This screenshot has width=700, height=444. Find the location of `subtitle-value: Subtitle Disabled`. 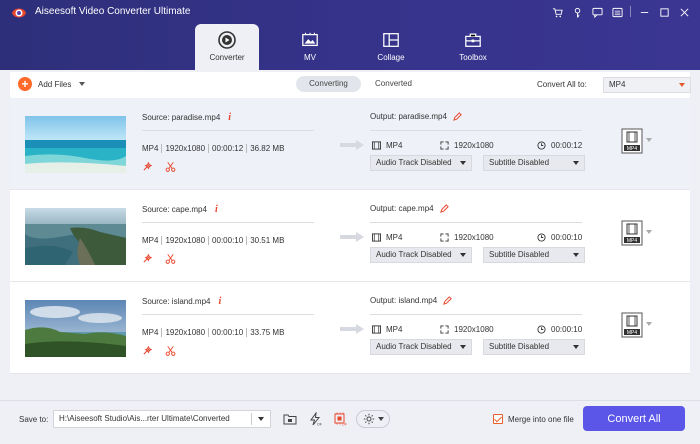

subtitle-value: Subtitle Disabled is located at coordinates (519, 346).